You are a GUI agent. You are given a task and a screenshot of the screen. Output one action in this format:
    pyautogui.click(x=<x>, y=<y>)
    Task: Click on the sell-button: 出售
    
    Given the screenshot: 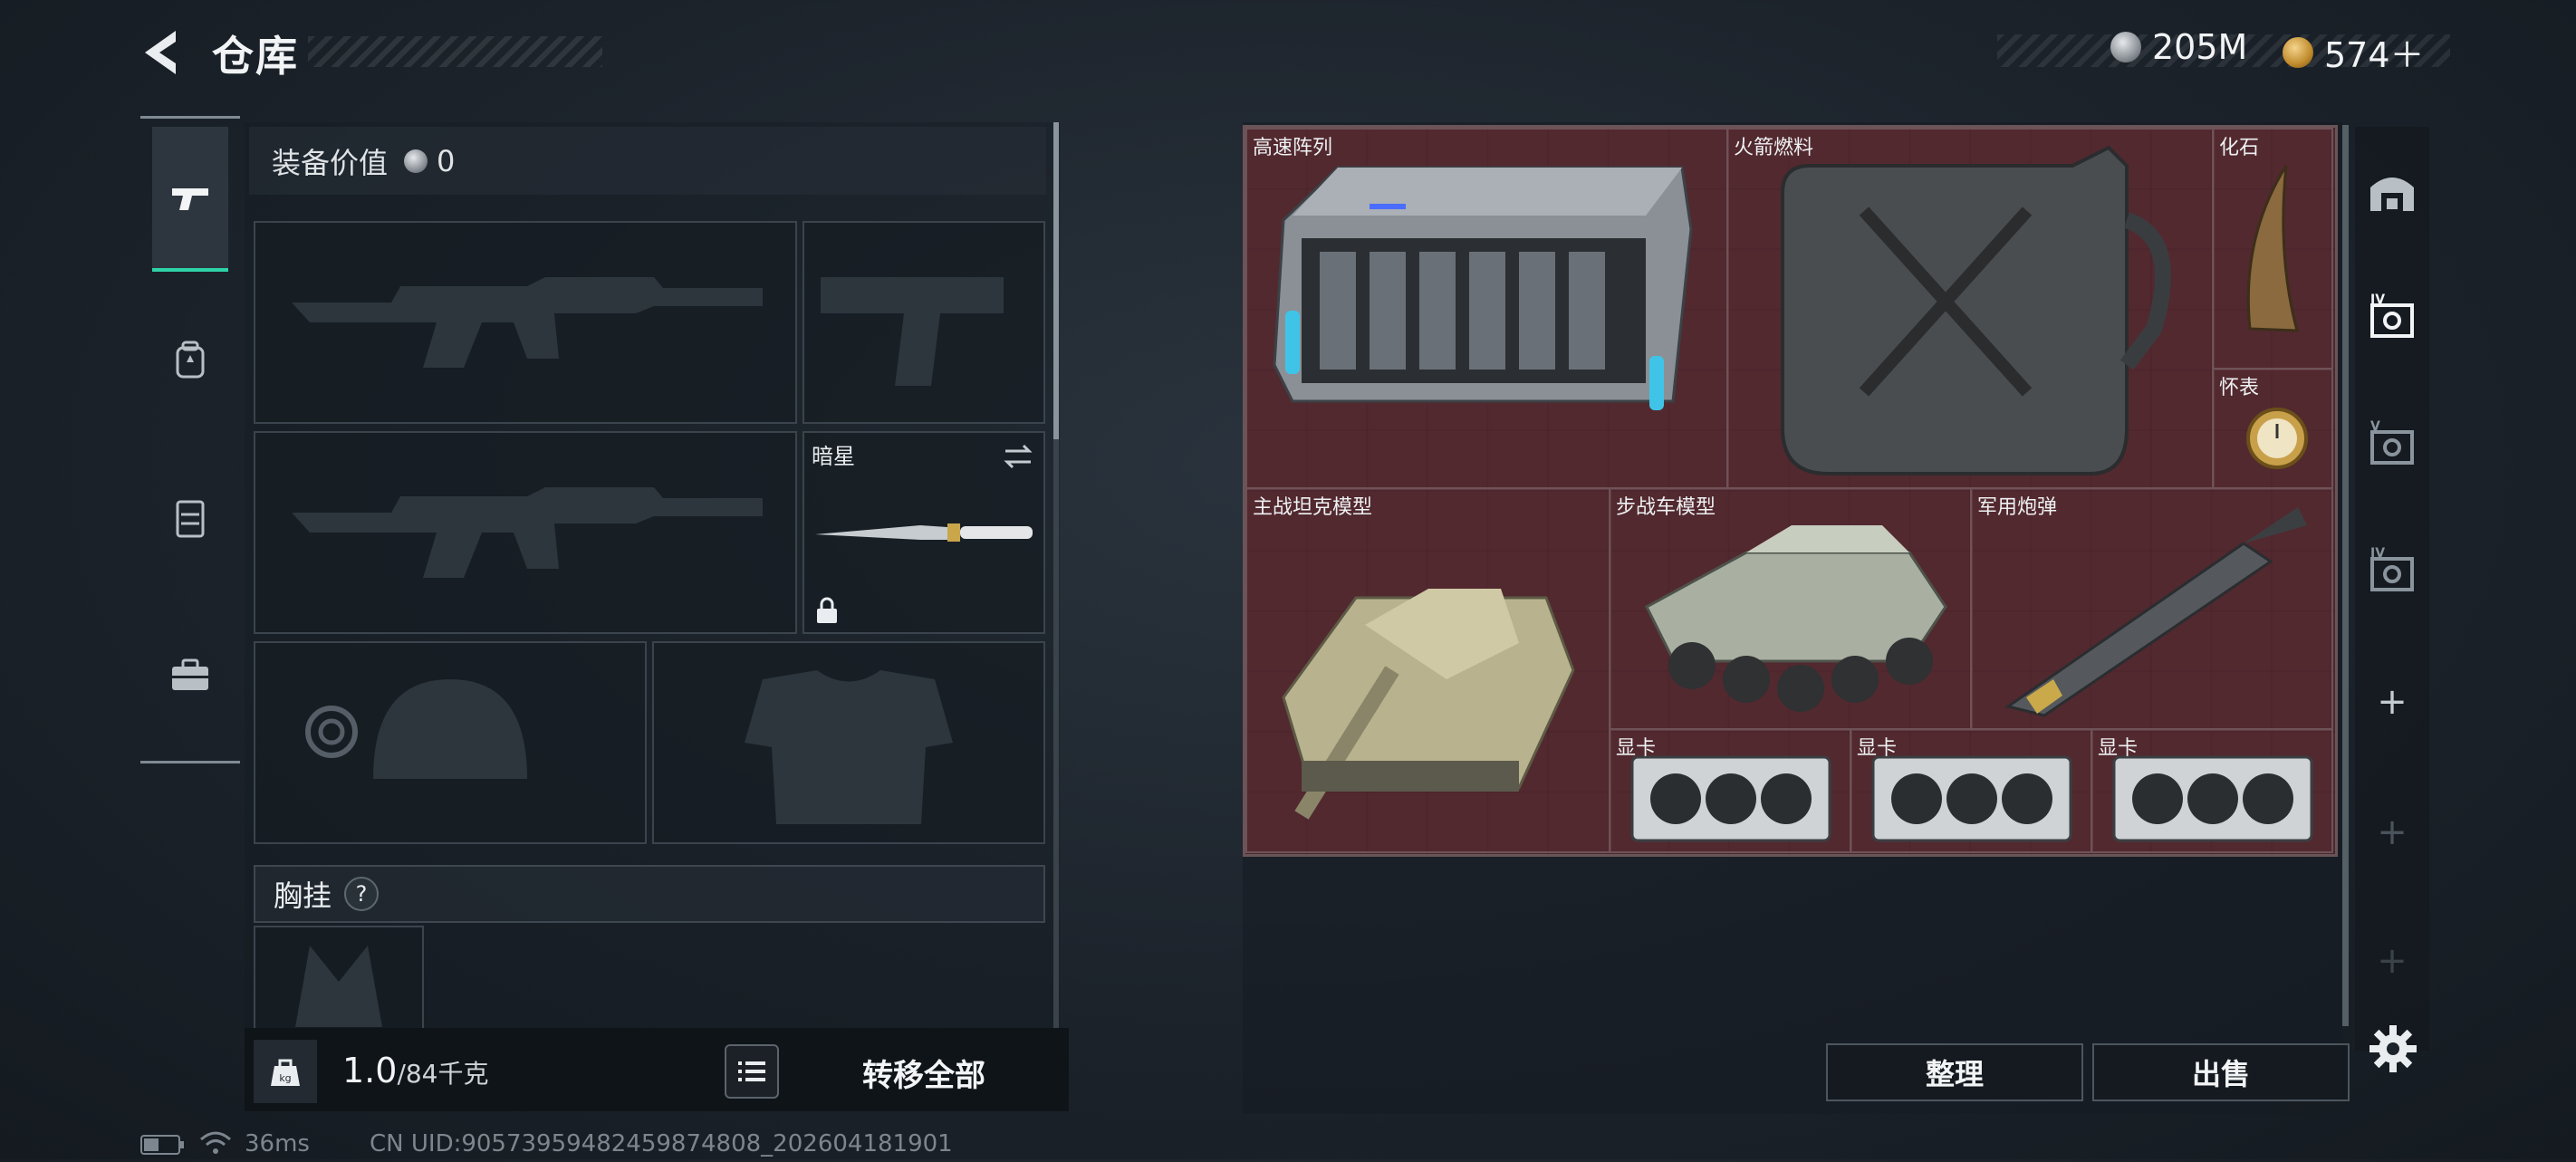 What is the action you would take?
    pyautogui.click(x=2221, y=1072)
    